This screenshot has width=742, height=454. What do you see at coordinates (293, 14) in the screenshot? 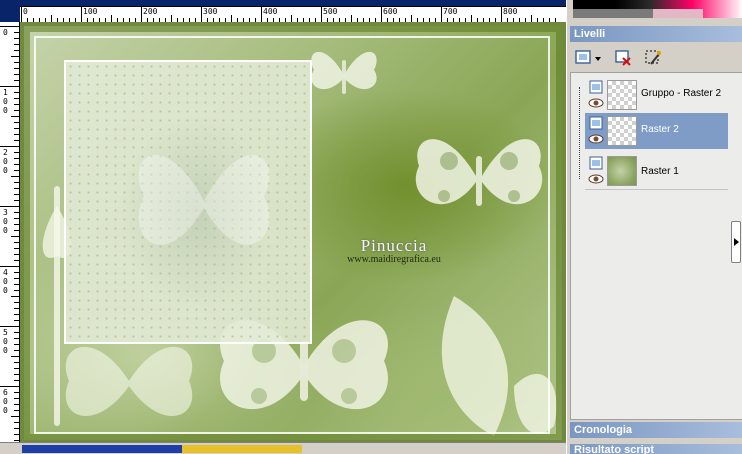
I see `horizontal-ruler-scale: 0 100 200 300 400 500 600 700 800` at bounding box center [293, 14].